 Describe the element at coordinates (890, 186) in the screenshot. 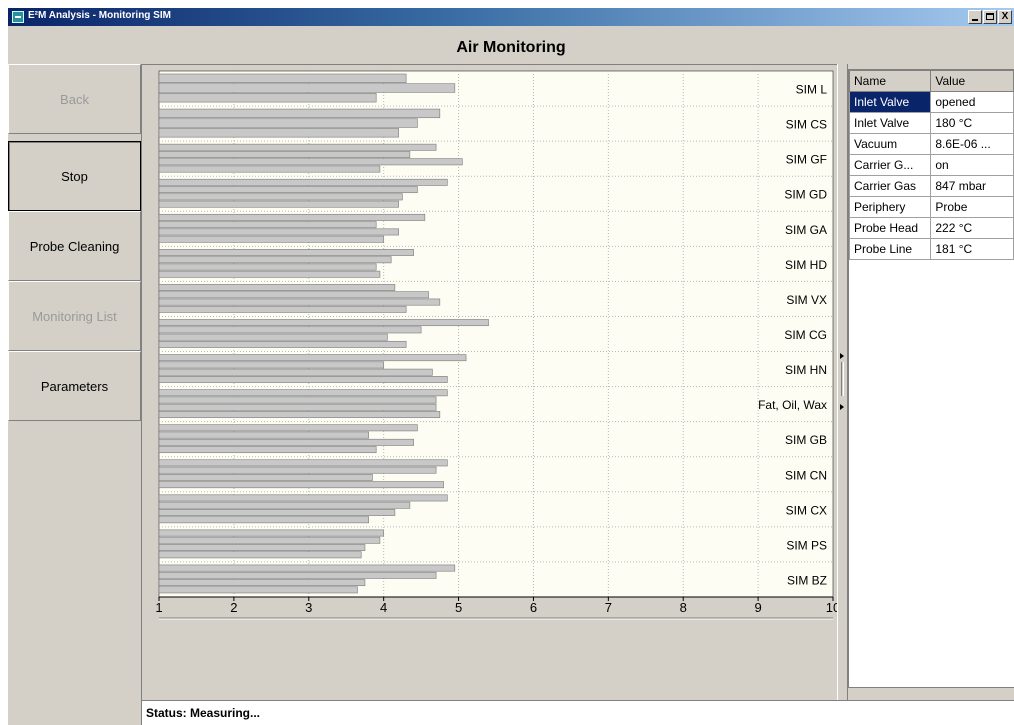

I see `property-name: Carrier Gas` at that location.